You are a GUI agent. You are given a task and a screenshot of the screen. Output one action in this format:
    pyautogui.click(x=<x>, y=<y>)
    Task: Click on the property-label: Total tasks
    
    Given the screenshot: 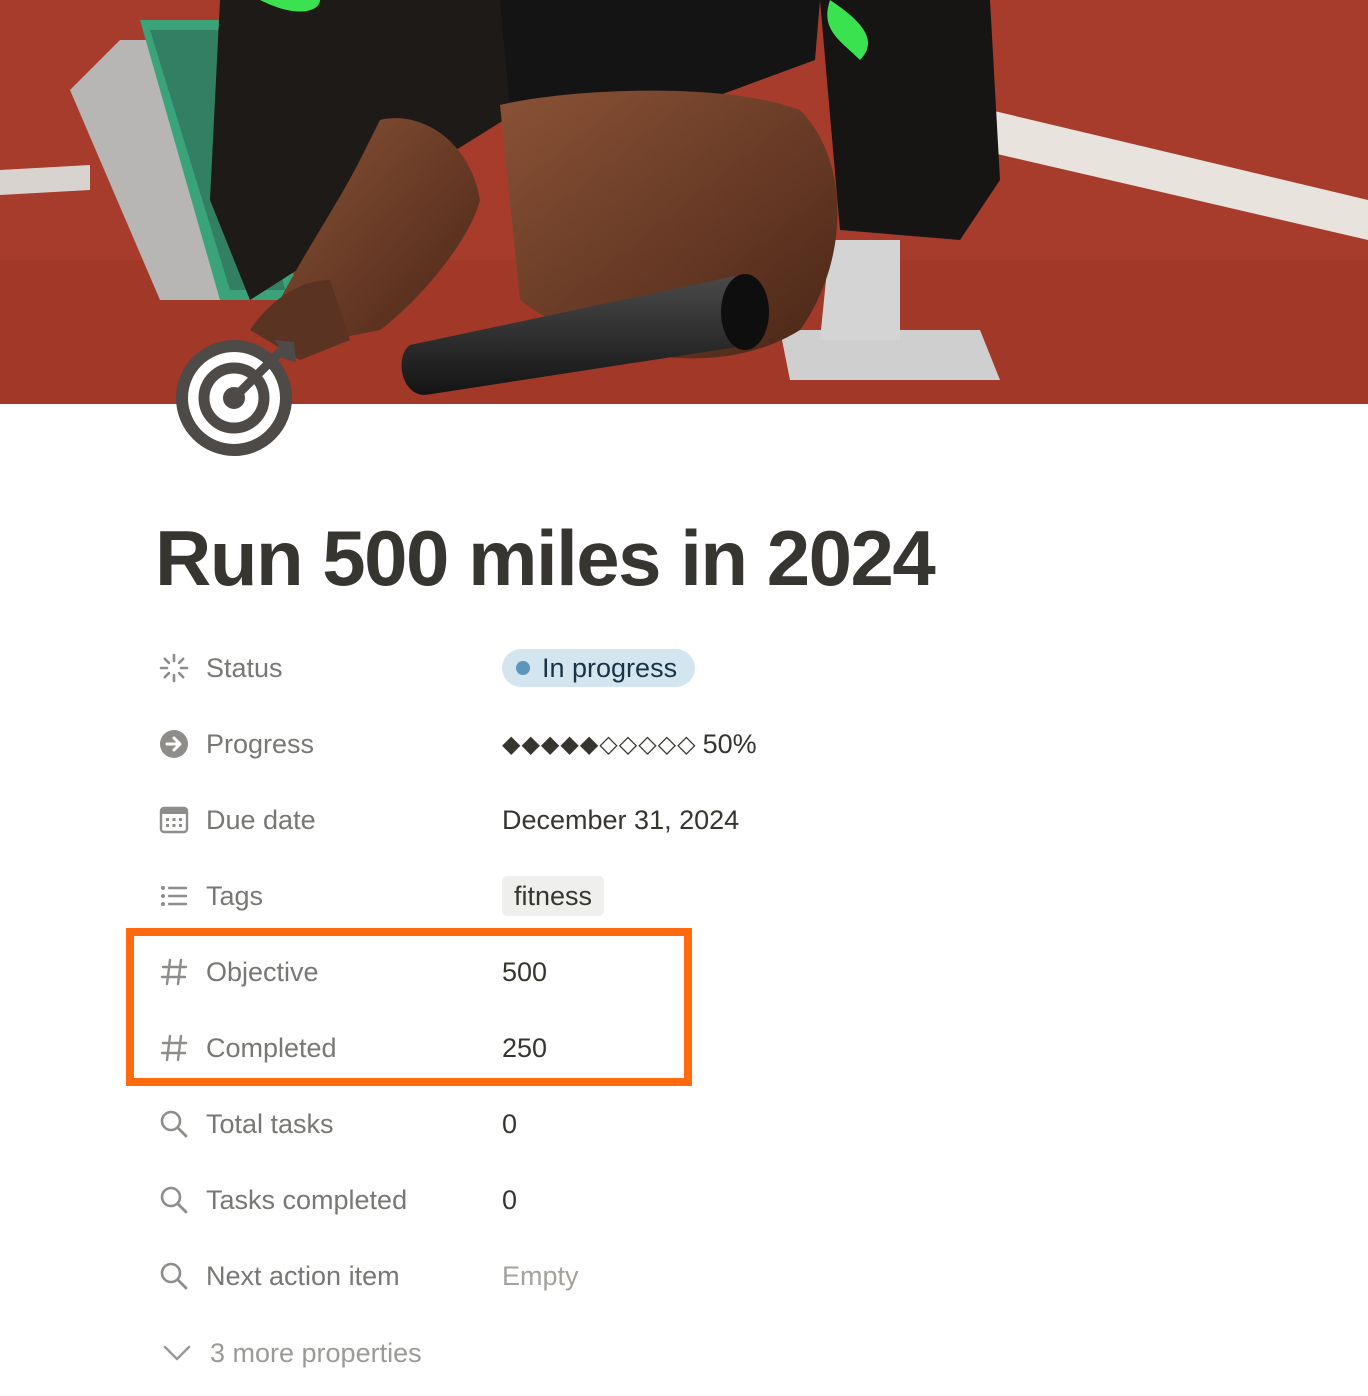 What is the action you would take?
    pyautogui.click(x=330, y=1124)
    